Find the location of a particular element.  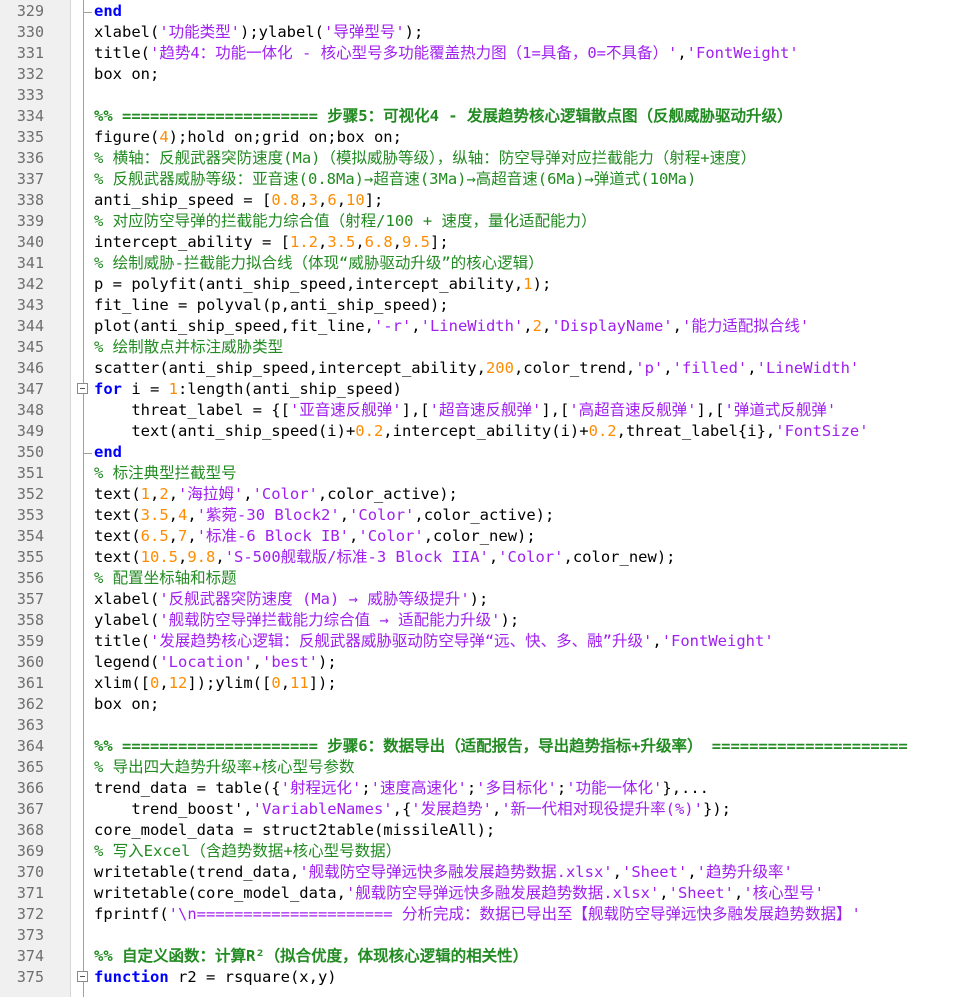

code-line: 335 figure(4);hold on;grid on;box on; is located at coordinates (479, 137).